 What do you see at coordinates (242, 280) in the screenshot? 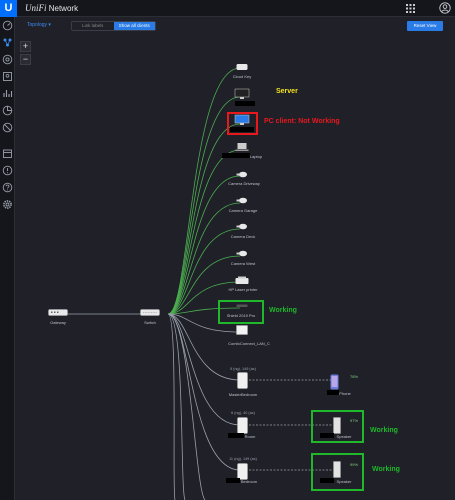
I see `printer-icon` at bounding box center [242, 280].